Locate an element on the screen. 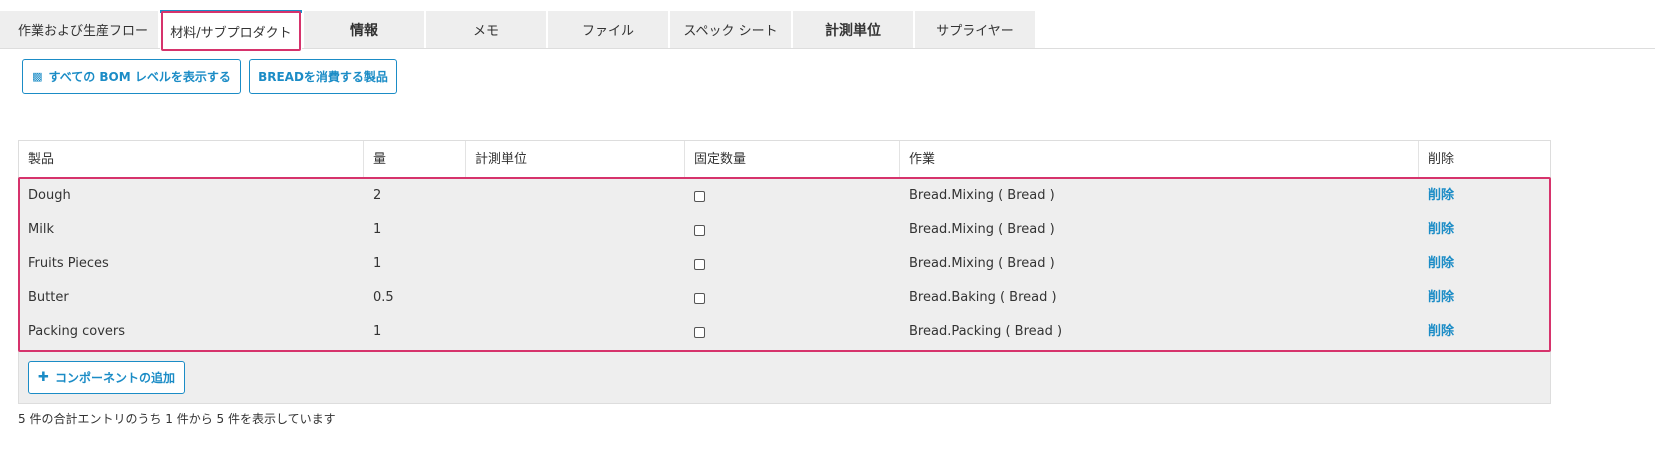 This screenshot has height=468, width=1655. table-row: Dough 2 Bread.Mixing ( Bread ) 削除 is located at coordinates (784, 196).